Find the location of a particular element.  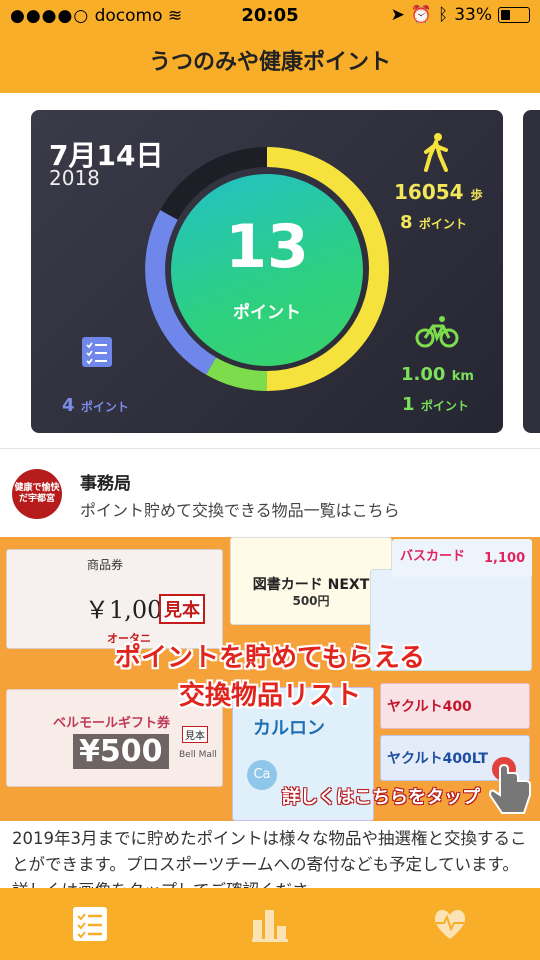

tab-checklist is located at coordinates (90, 924).